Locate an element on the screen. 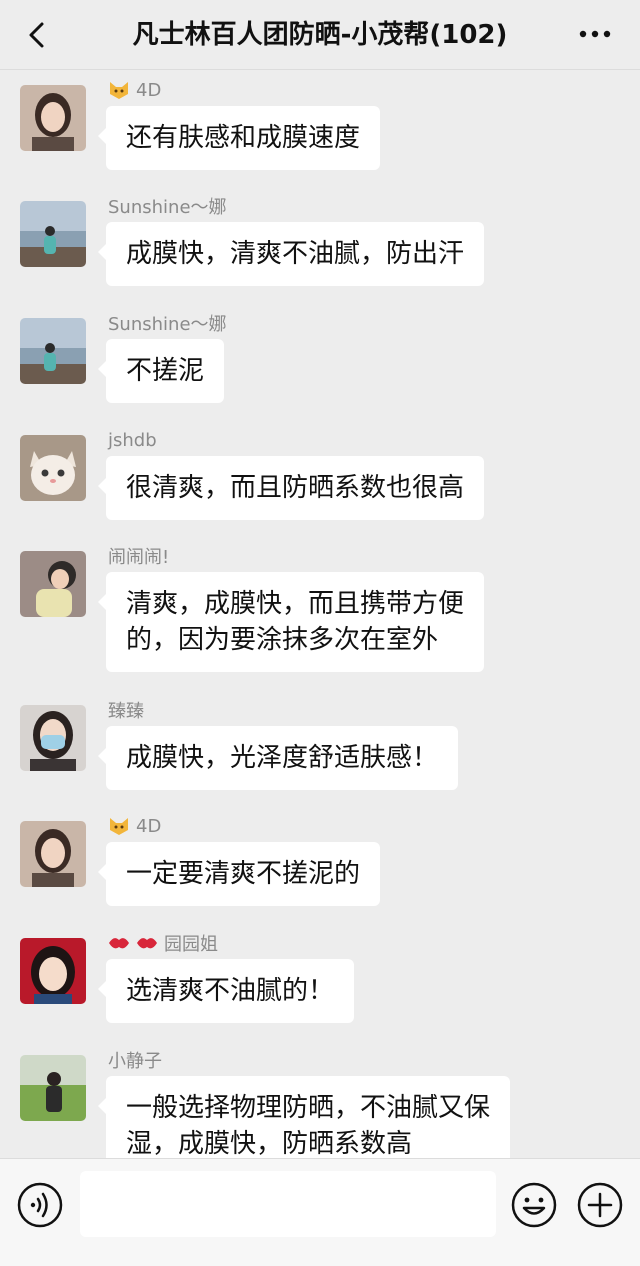  message-bubble: 很清爽，而且防晒系数也很高 is located at coordinates (291, 488).